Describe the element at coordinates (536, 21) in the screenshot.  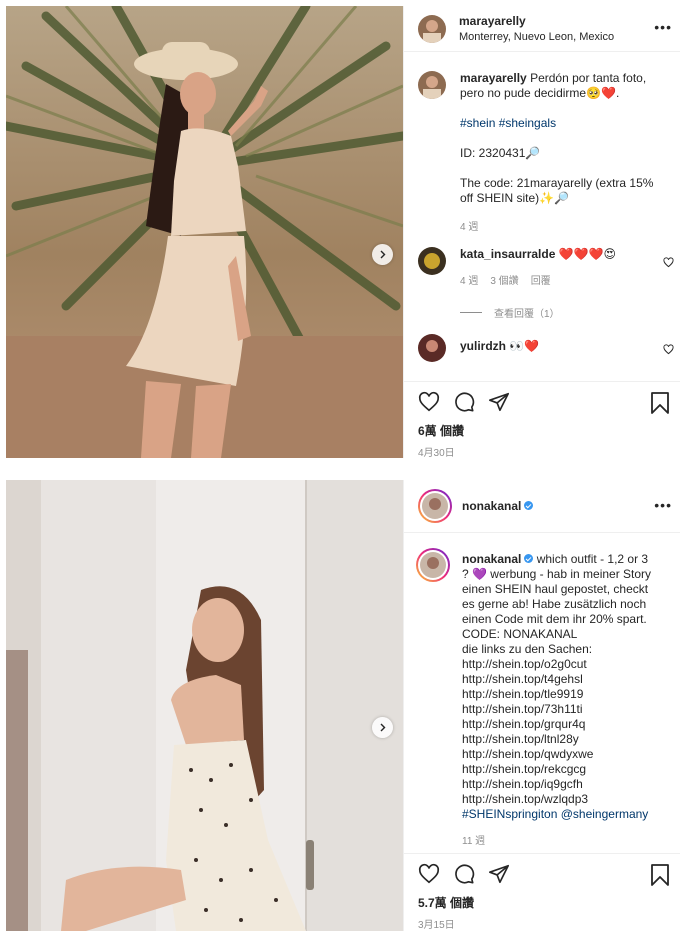
I see `username-link: marayarelly` at that location.